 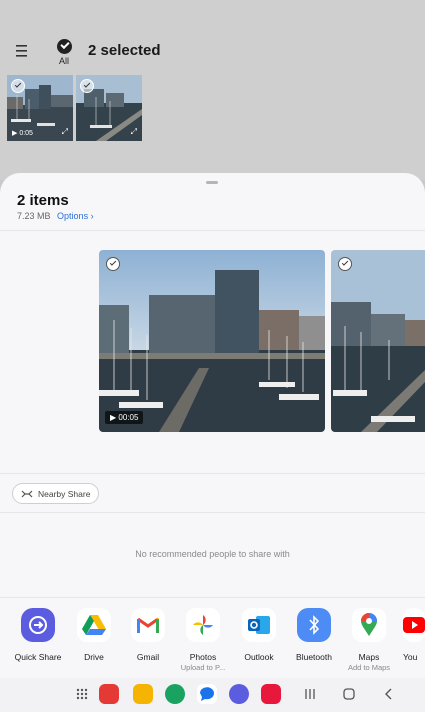 I want to click on share-size-row: 7.23 MB Options ›, so click(x=55, y=216).